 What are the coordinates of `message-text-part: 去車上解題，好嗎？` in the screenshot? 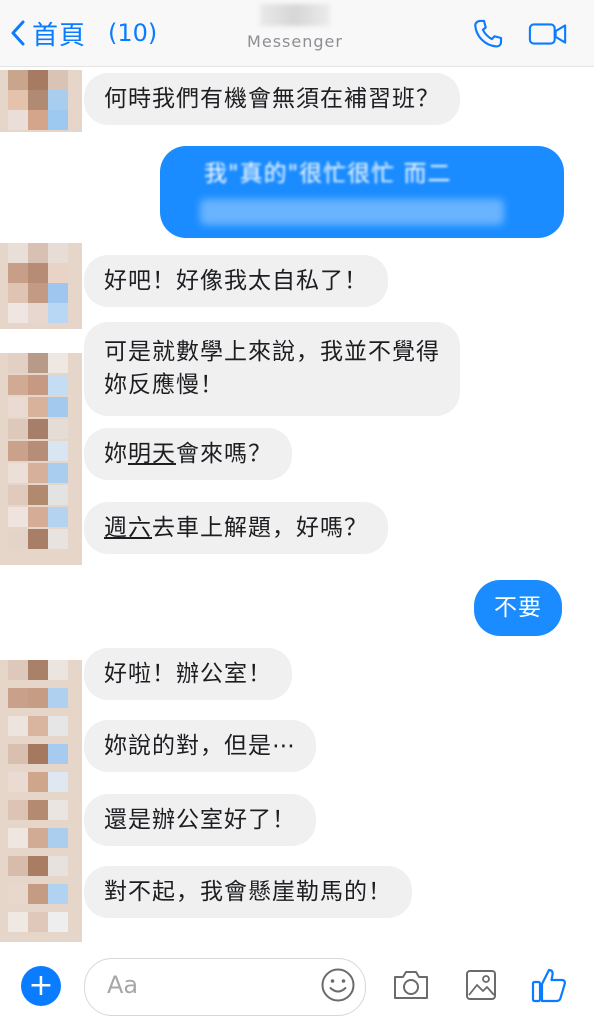 It's located at (260, 527).